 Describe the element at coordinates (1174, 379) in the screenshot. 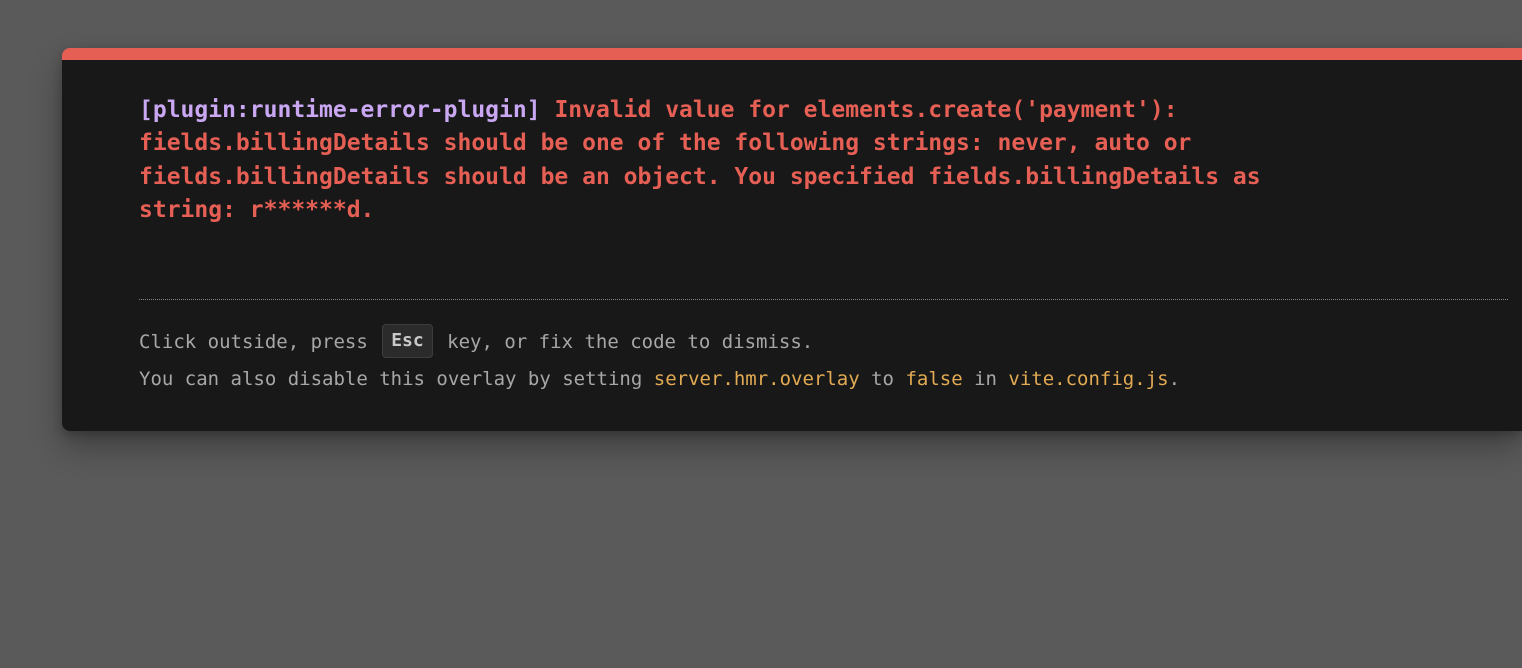

I see `tip-text: .` at that location.